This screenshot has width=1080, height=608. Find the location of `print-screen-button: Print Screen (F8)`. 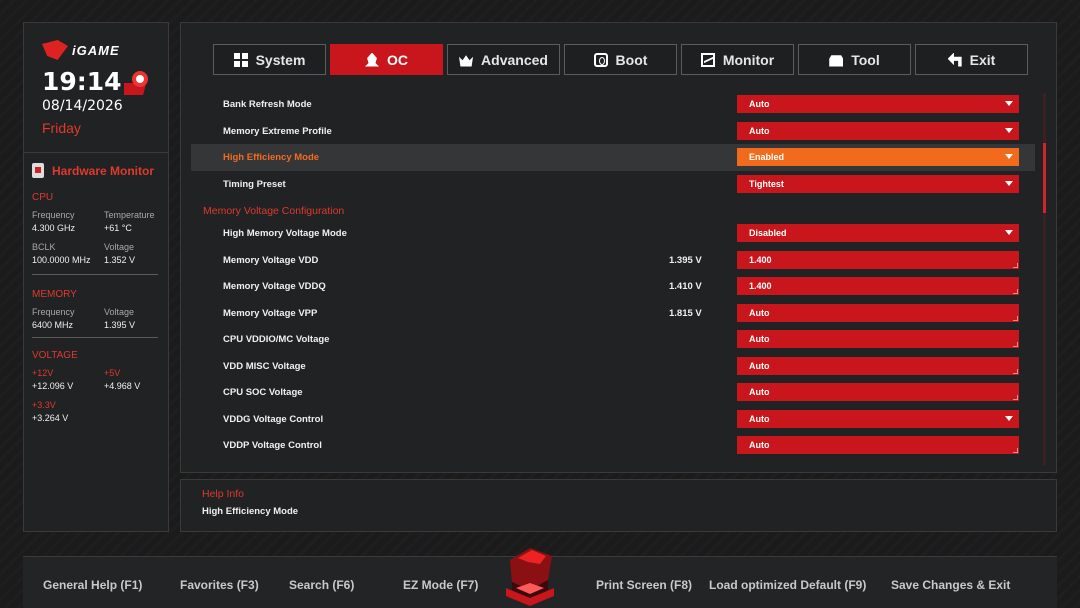

print-screen-button: Print Screen (F8) is located at coordinates (644, 585).